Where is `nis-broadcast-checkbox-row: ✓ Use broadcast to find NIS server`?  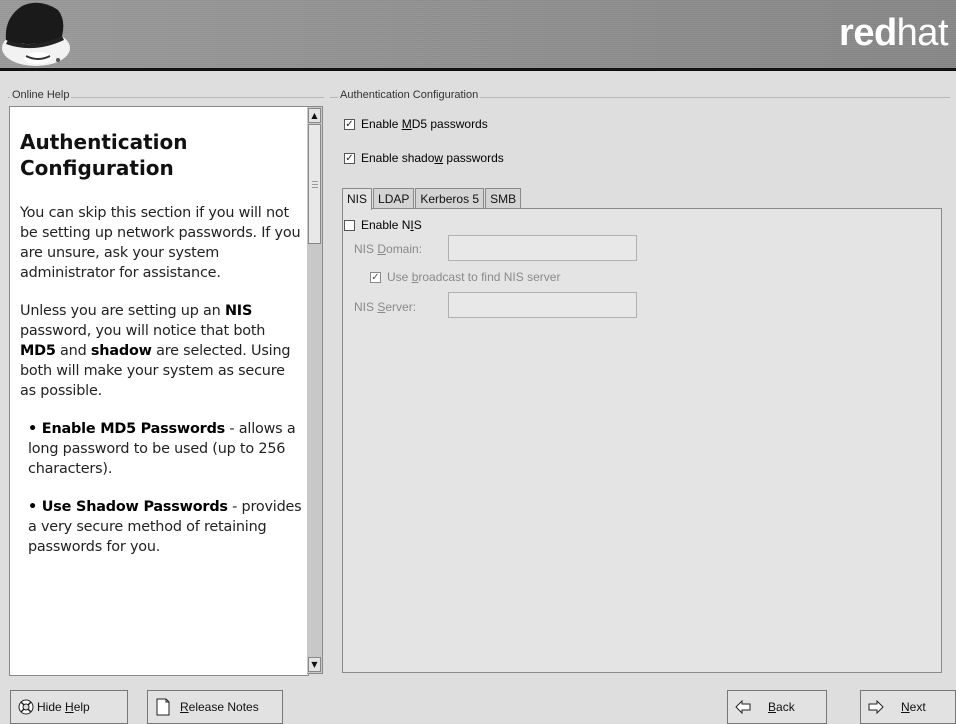 nis-broadcast-checkbox-row: ✓ Use broadcast to find NIS server is located at coordinates (465, 277).